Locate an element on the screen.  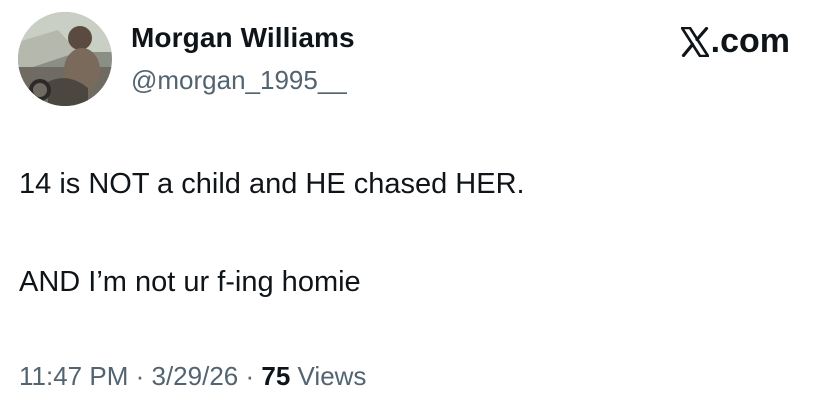
tweet-date: 3/29/26 is located at coordinates (195, 376).